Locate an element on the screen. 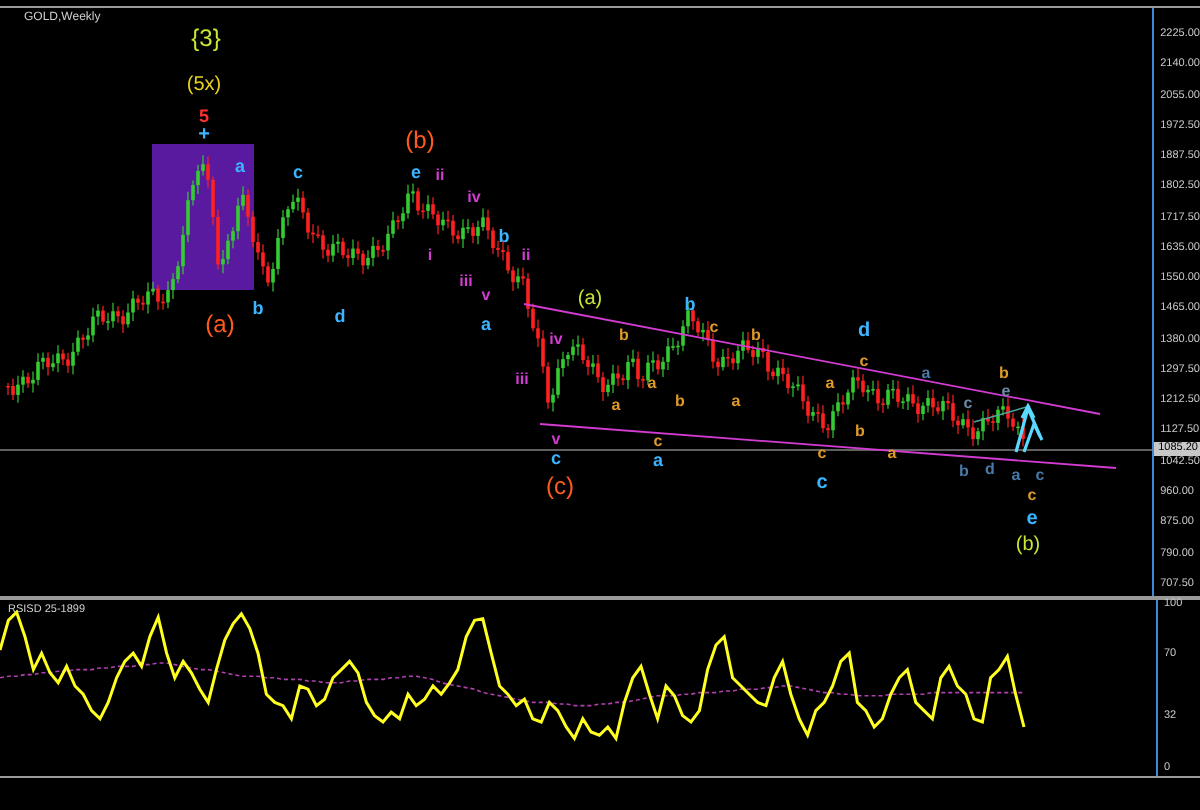 This screenshot has width=1200, height=810. wave-label: 5 is located at coordinates (204, 116).